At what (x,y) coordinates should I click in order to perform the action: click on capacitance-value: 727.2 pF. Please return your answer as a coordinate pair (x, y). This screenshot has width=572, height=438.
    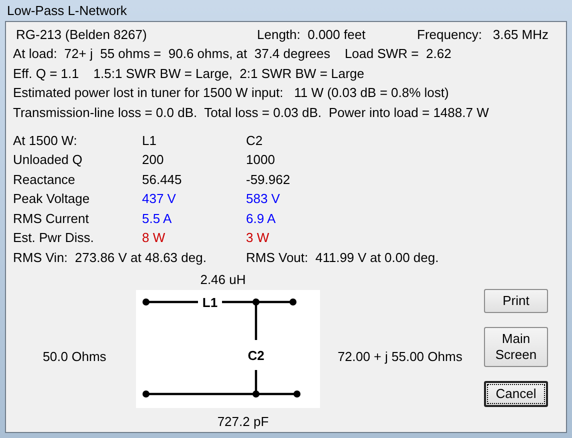
    Looking at the image, I should click on (243, 422).